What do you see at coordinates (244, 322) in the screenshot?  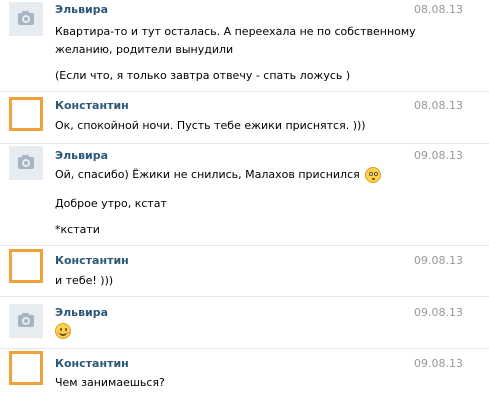 I see `message-item: Эльвира 09.08.13` at bounding box center [244, 322].